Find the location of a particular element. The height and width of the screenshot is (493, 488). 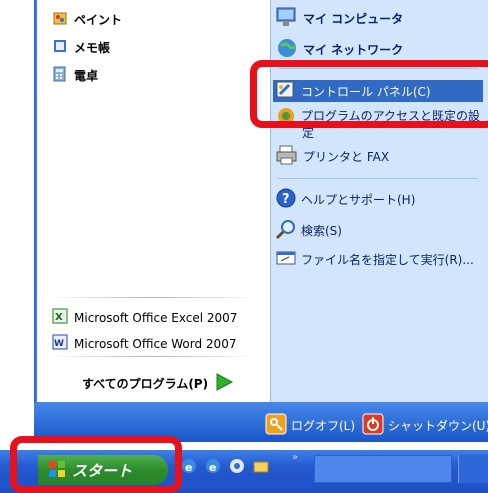

menu-item-my-network: マイ ネットワーク is located at coordinates (339, 49).